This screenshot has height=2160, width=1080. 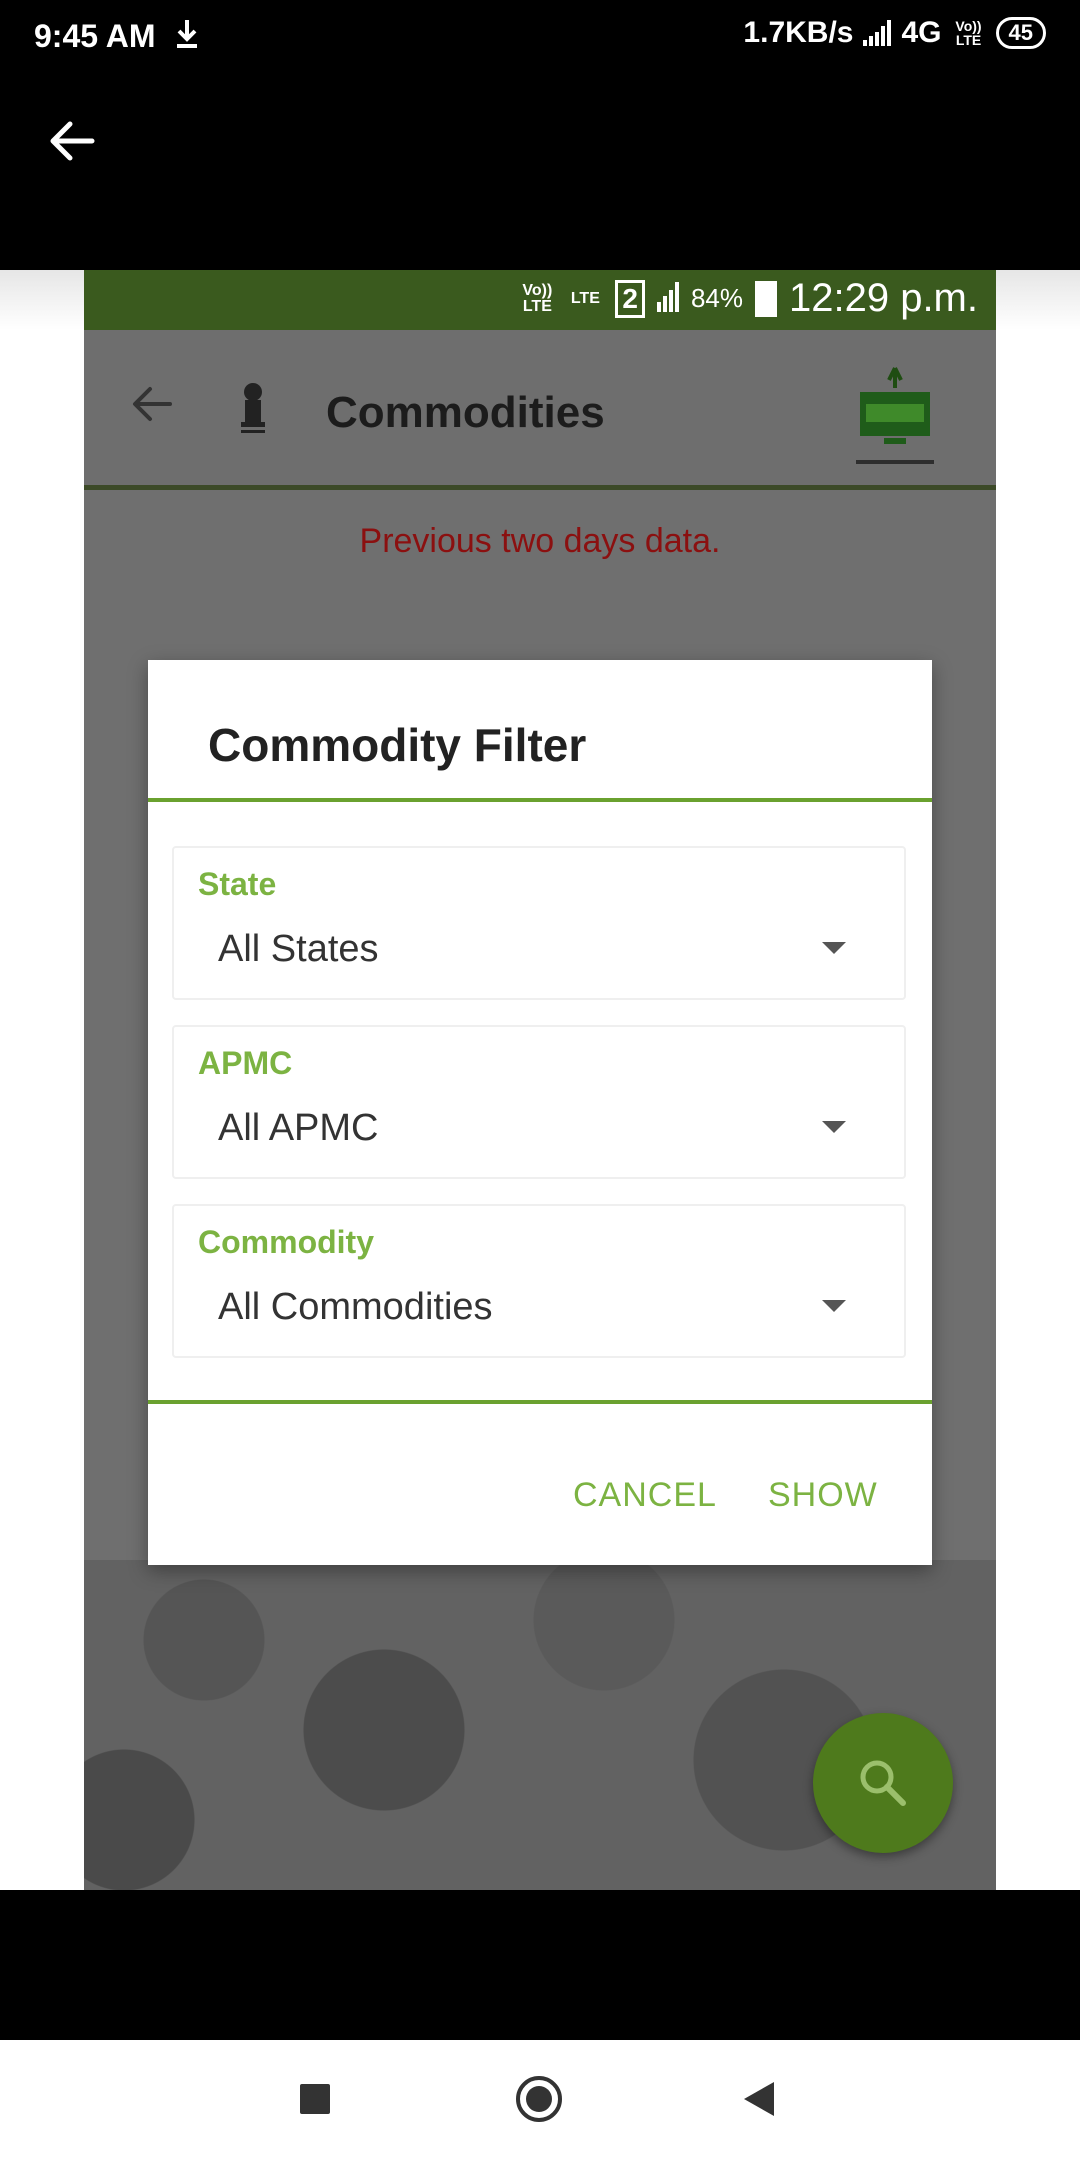 I want to click on field-value: All Commodities, so click(x=355, y=1307).